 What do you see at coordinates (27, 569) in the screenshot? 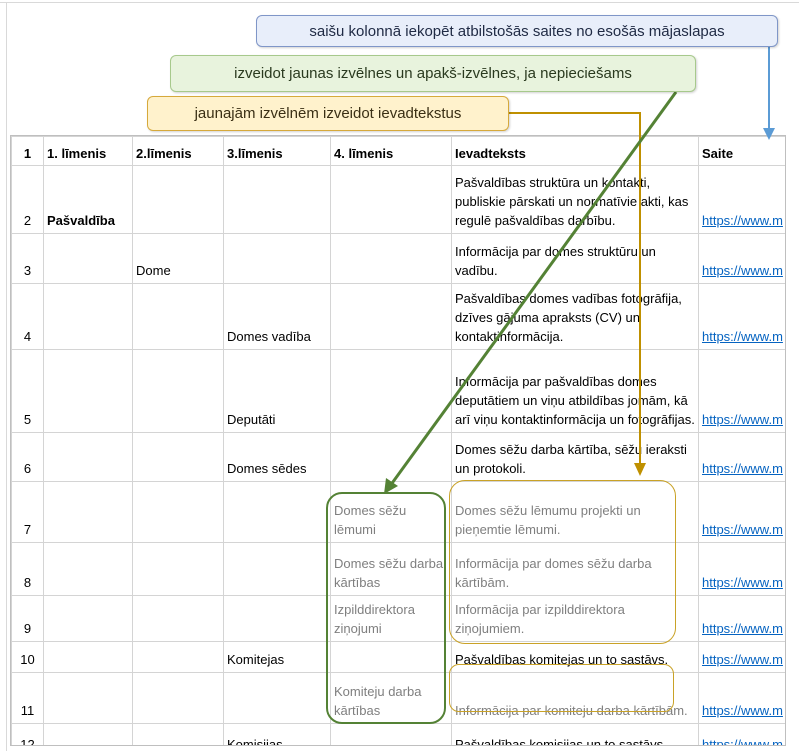
I see `row-number: 8` at bounding box center [27, 569].